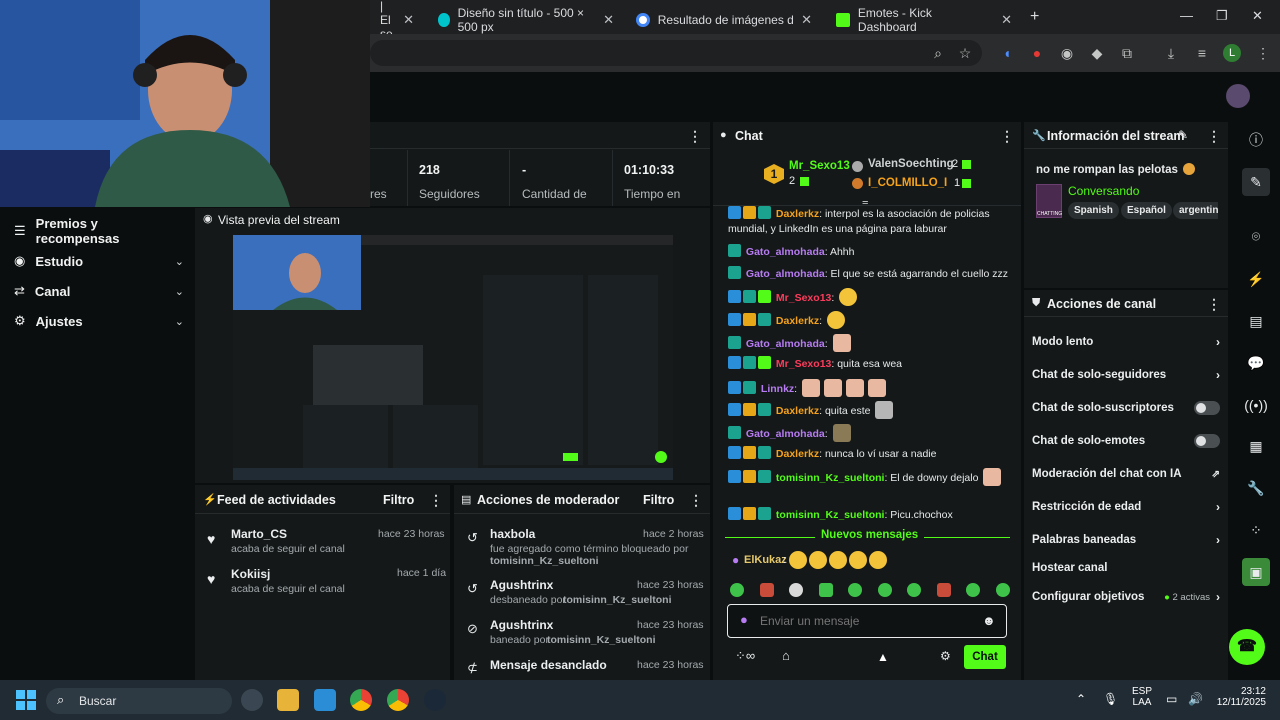 This screenshot has height=720, width=1280. I want to click on gifter-name: Mr_Sexo13, so click(819, 166).